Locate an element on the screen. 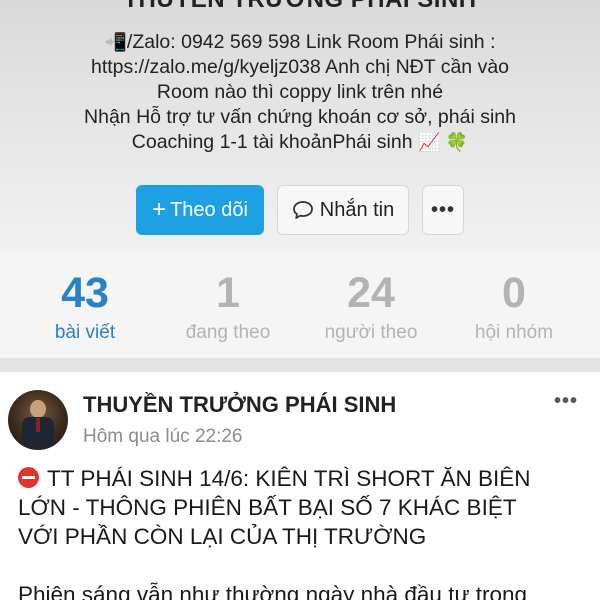 This screenshot has height=600, width=600. stat-groups: 0 hội nhóm is located at coordinates (514, 306).